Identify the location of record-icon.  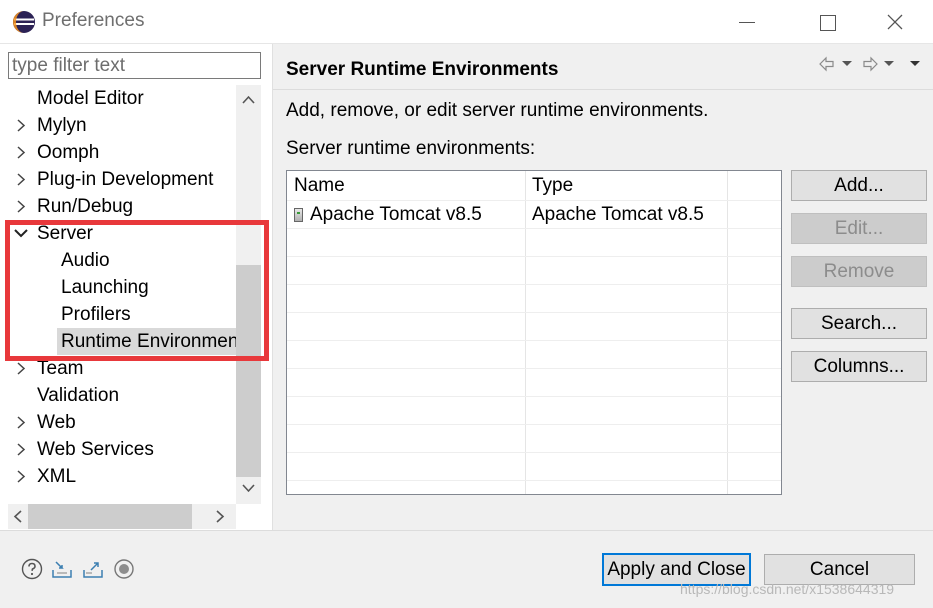
(124, 569).